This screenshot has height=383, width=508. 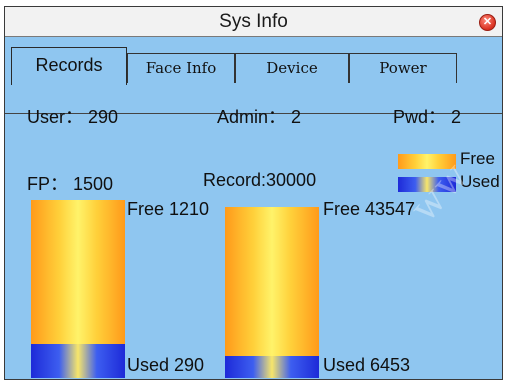 What do you see at coordinates (78, 361) in the screenshot?
I see `fp-used-segment` at bounding box center [78, 361].